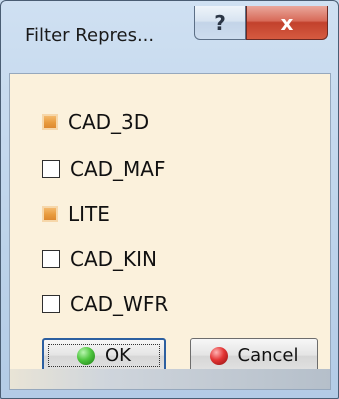 This screenshot has width=339, height=399. I want to click on checkbox-label-cad-kin: CAD_KIN, so click(114, 259).